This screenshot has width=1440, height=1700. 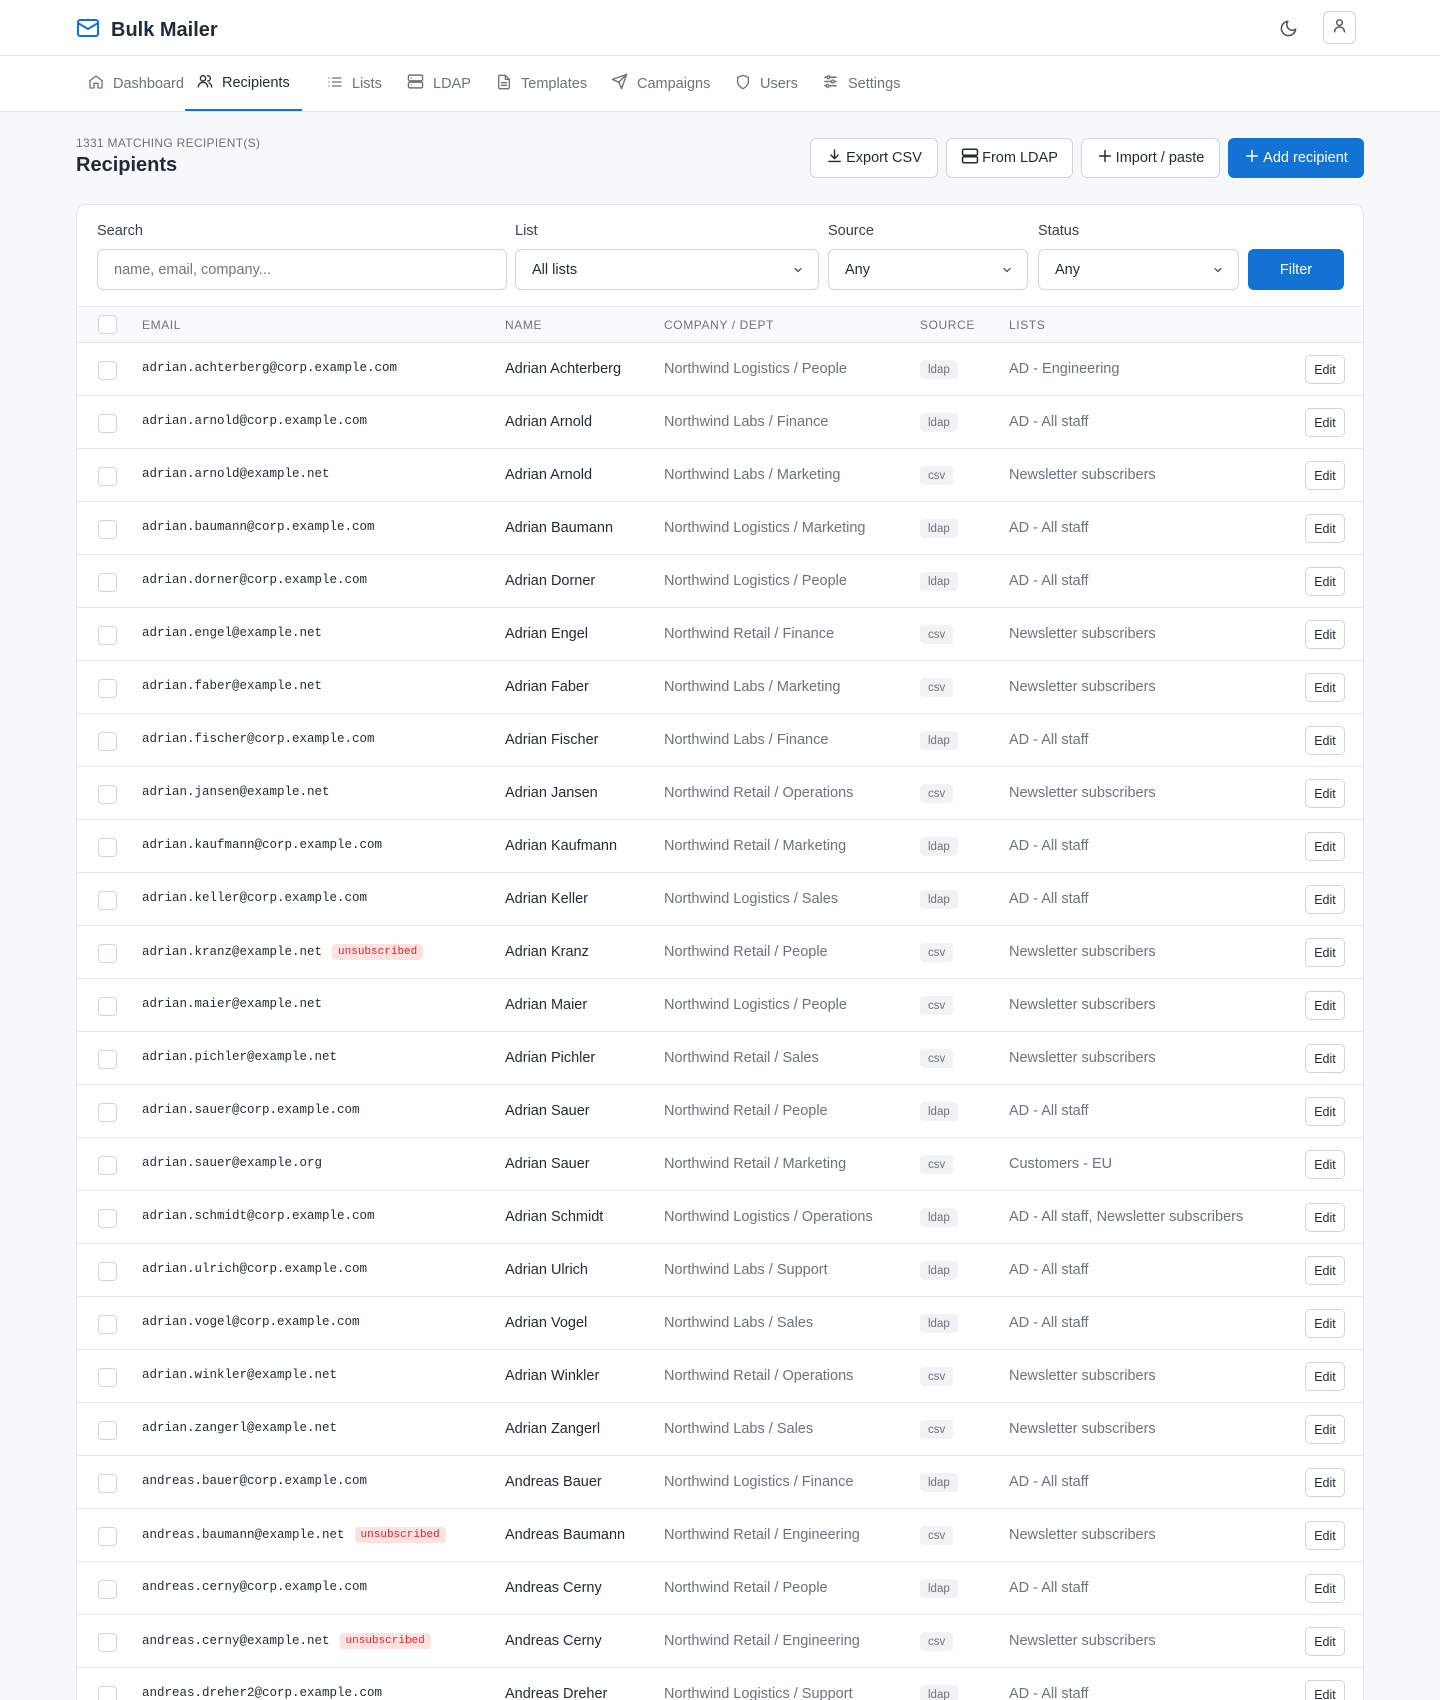 What do you see at coordinates (660, 83) in the screenshot?
I see `tab-campaigns: Campaigns` at bounding box center [660, 83].